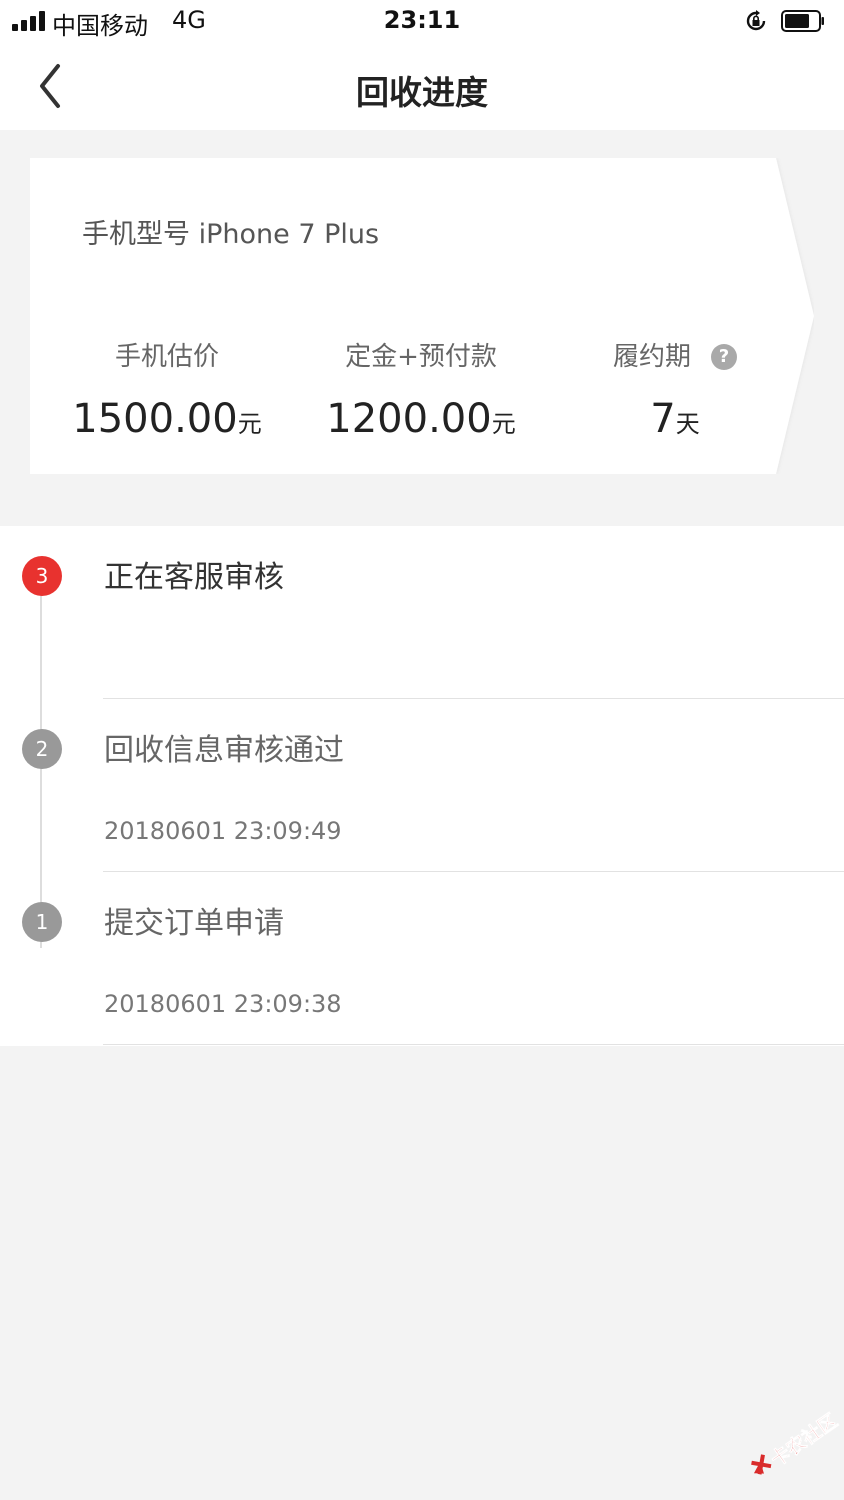 The height and width of the screenshot is (1500, 844). Describe the element at coordinates (194, 577) in the screenshot. I see `step-title: 正在客服审核` at that location.